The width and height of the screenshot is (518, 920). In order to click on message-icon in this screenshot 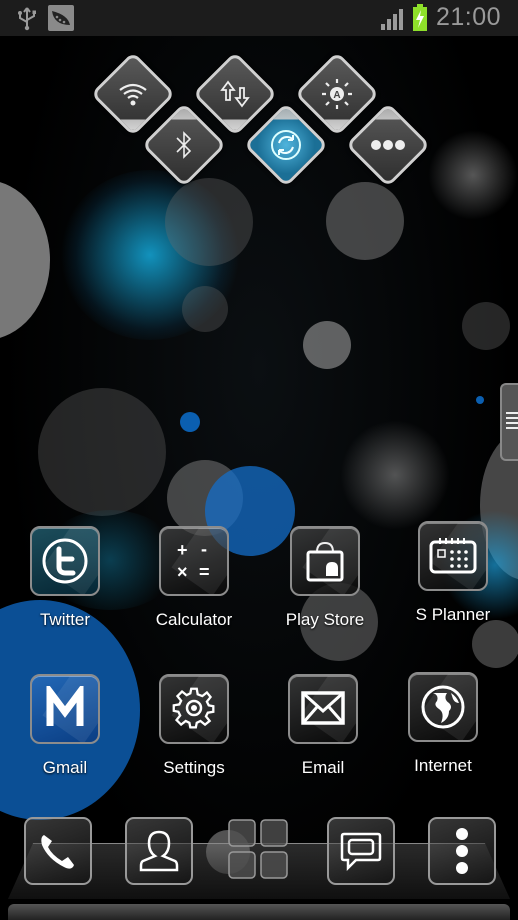, I will do `click(361, 852)`.